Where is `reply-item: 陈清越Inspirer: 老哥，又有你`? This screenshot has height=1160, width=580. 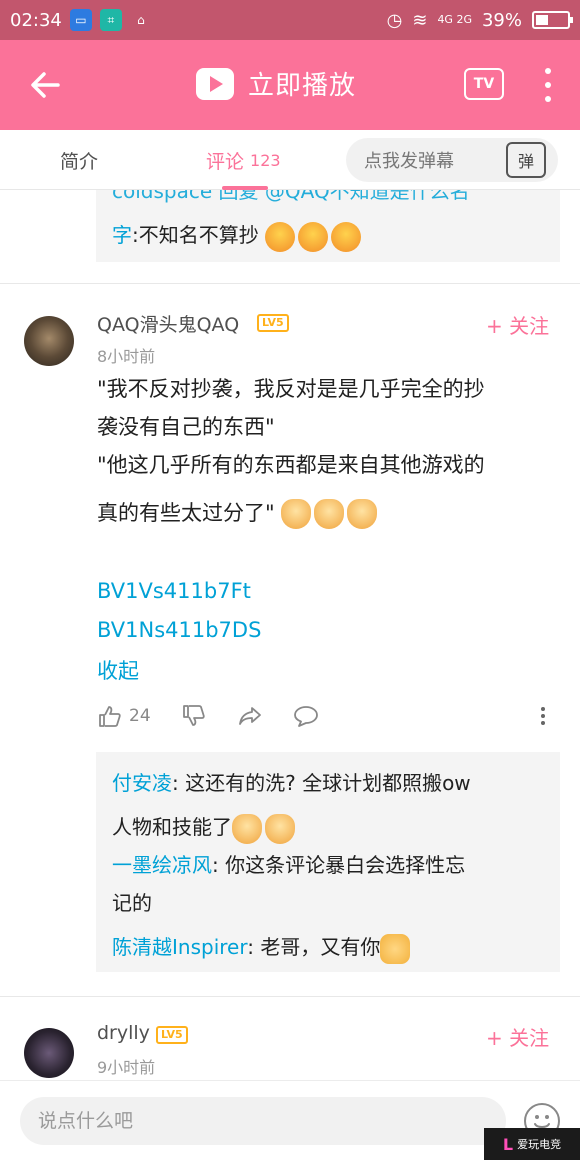
reply-item: 陈清越Inspirer: 老哥，又有你 is located at coordinates (328, 947).